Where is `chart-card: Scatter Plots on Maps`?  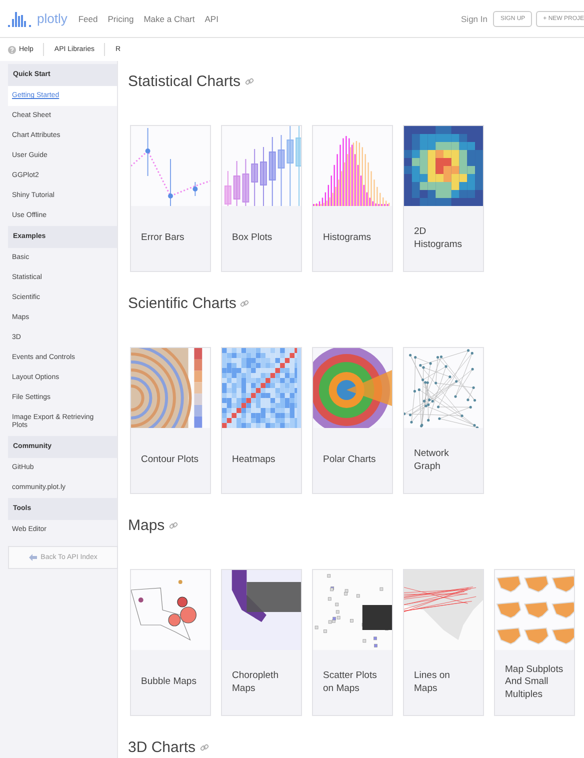 chart-card: Scatter Plots on Maps is located at coordinates (352, 642).